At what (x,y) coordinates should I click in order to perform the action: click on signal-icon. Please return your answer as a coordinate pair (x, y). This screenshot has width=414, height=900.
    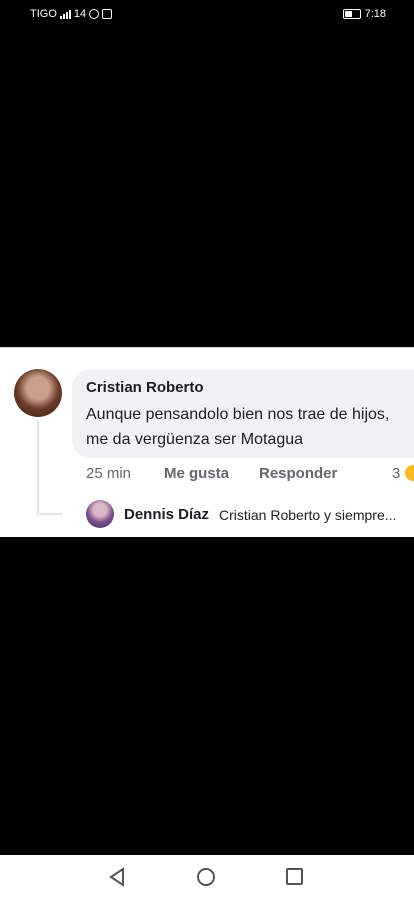
    Looking at the image, I should click on (65, 14).